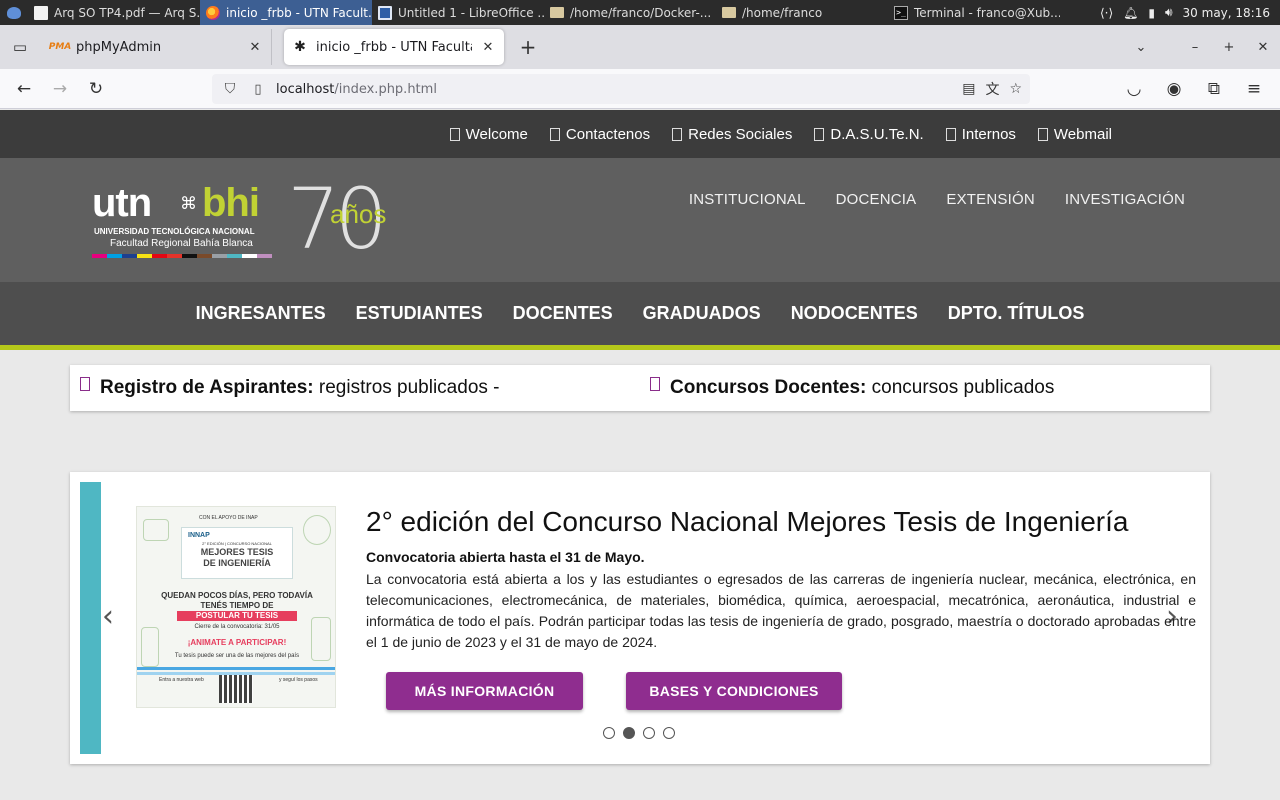  Describe the element at coordinates (901, 12) in the screenshot. I see `terminal-icon: >_` at that location.